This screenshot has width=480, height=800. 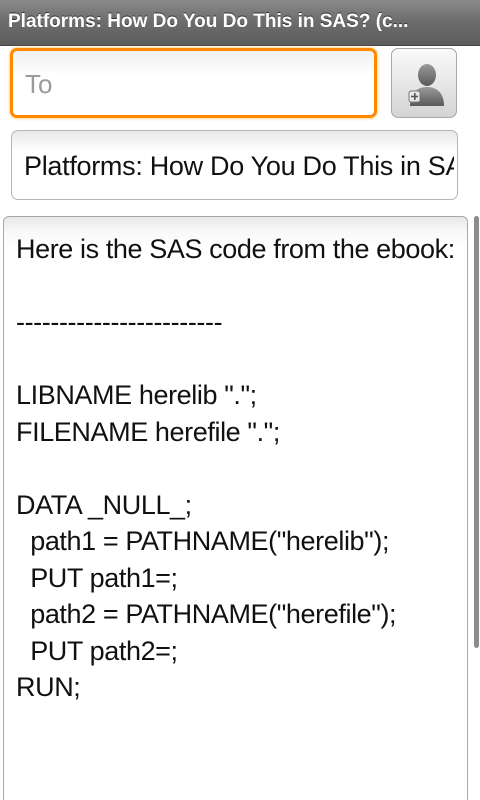 I want to click on to-field, so click(x=193, y=83).